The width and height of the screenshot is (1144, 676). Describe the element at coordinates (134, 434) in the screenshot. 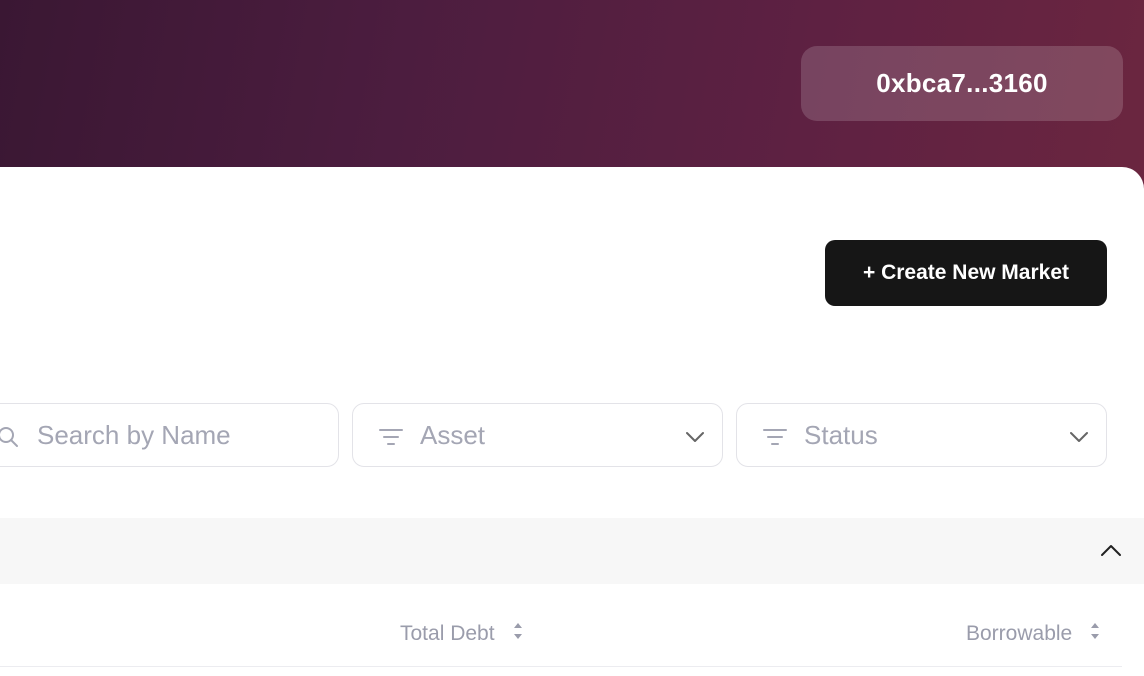

I see `search-placeholder: Search by Name` at that location.